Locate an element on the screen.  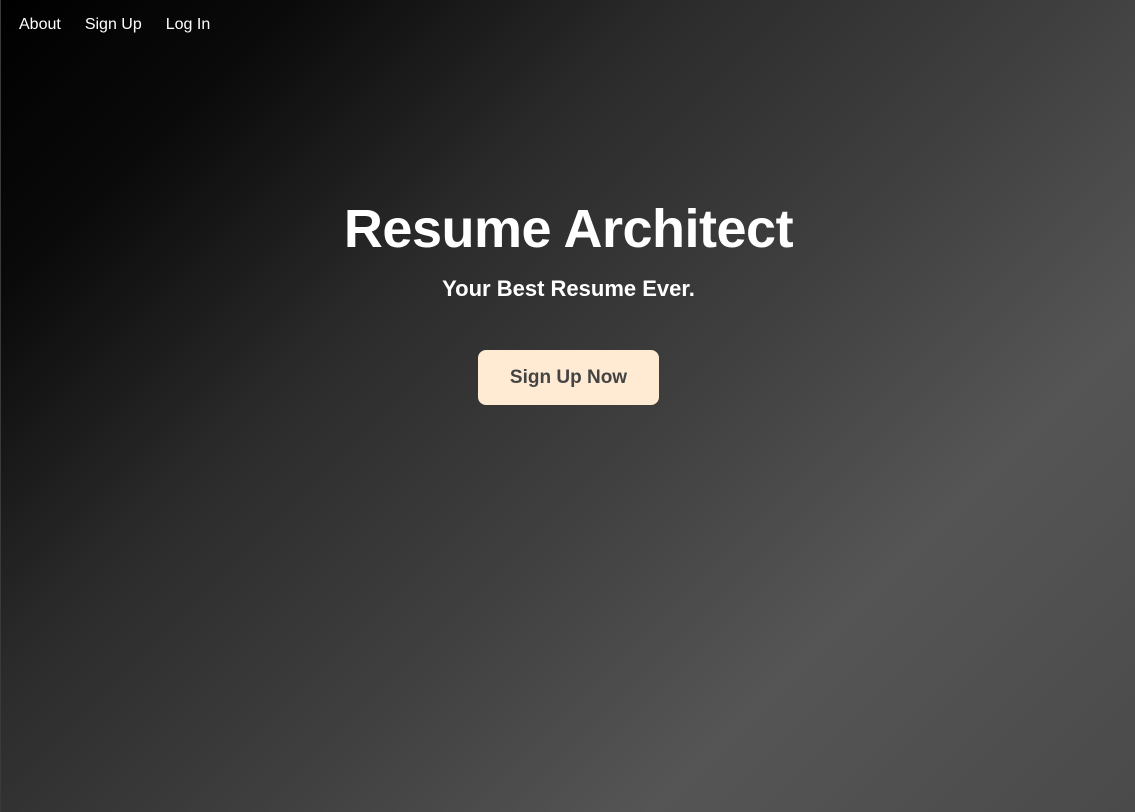
top-nav: About Sign Up Log In is located at coordinates (114, 25).